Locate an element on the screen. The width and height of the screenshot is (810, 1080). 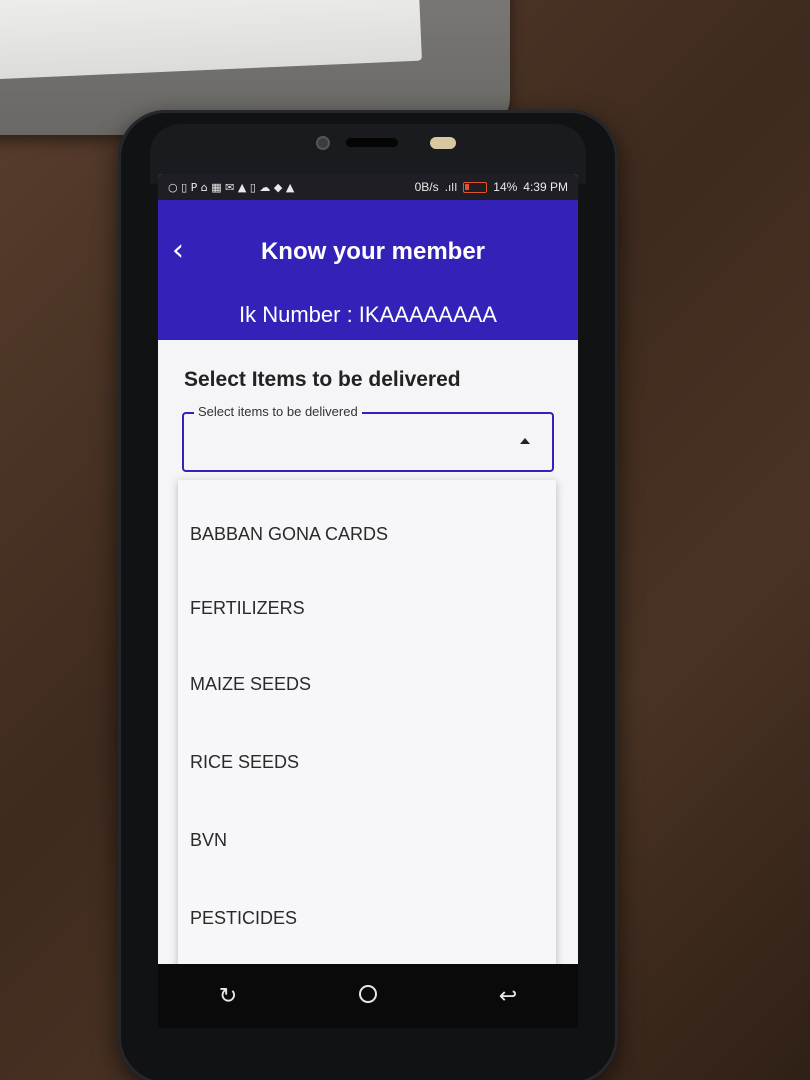
menu-item-fertilizers: FERTILIZERS is located at coordinates (365, 608).